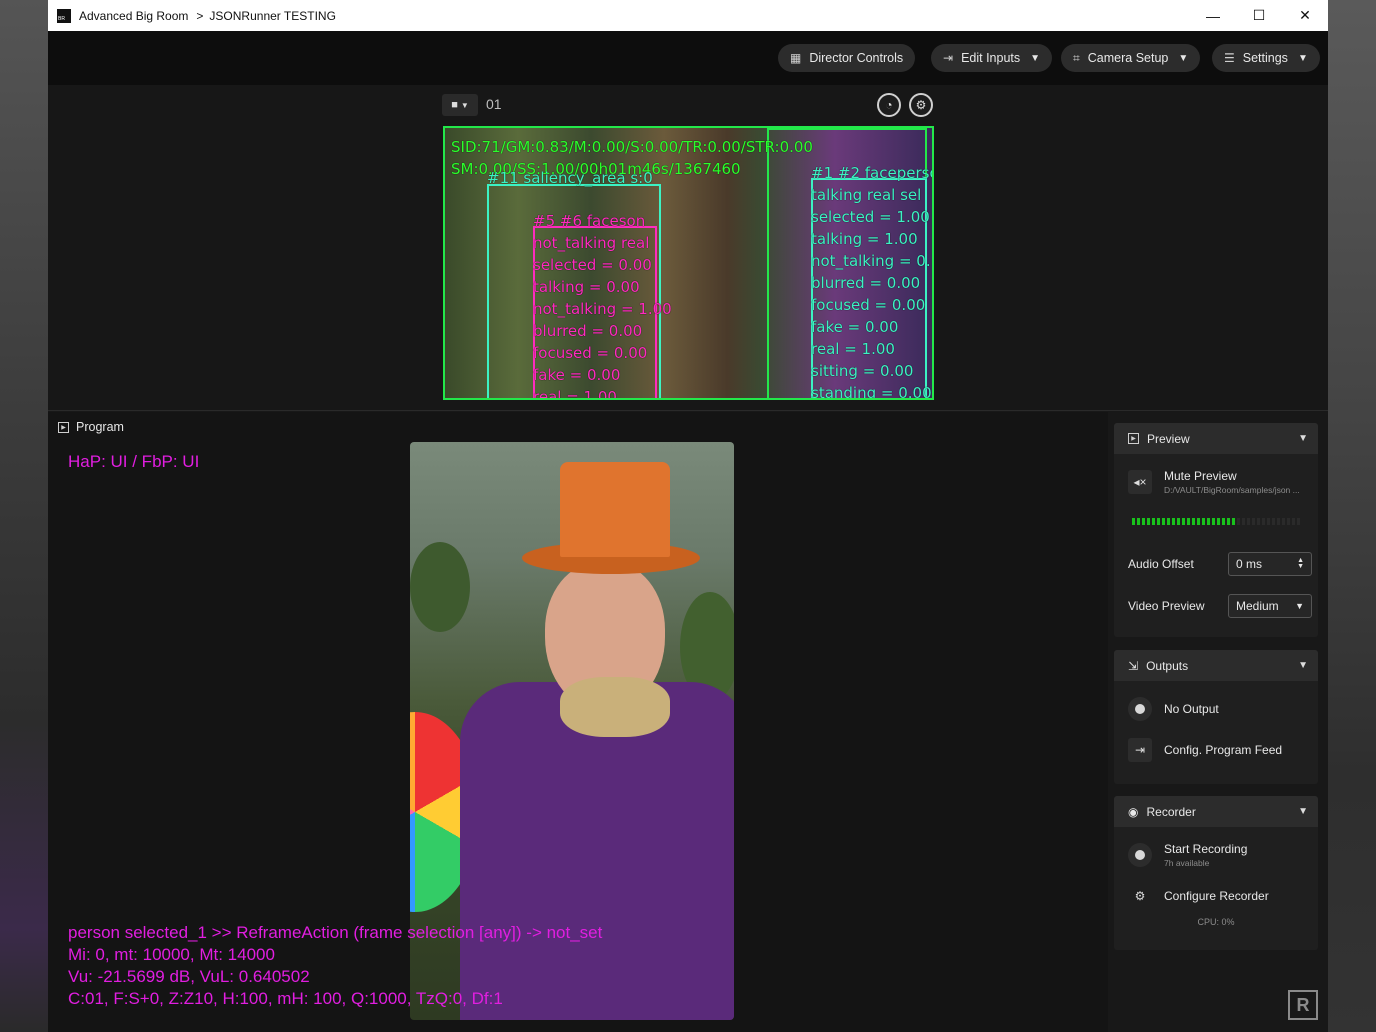  I want to click on right-face-title: #1 #2 faceperso, so click(872, 173).